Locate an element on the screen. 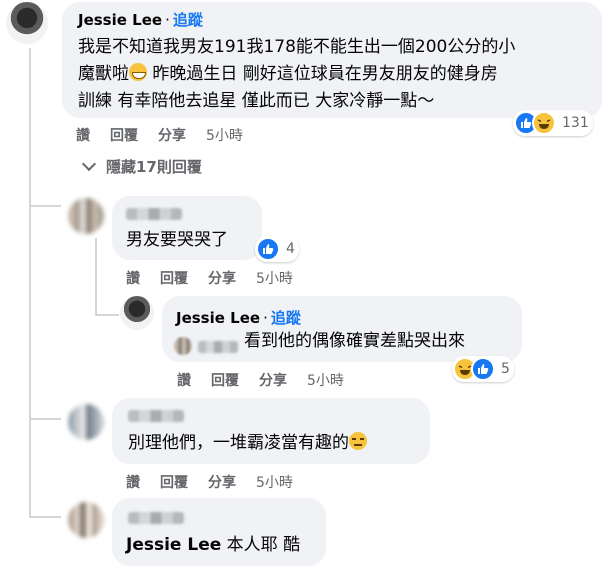 This screenshot has height=569, width=612. comment-text-fragment: 昨晚過生日 剛好這位球員在男友朋友的健身房 is located at coordinates (322, 74).